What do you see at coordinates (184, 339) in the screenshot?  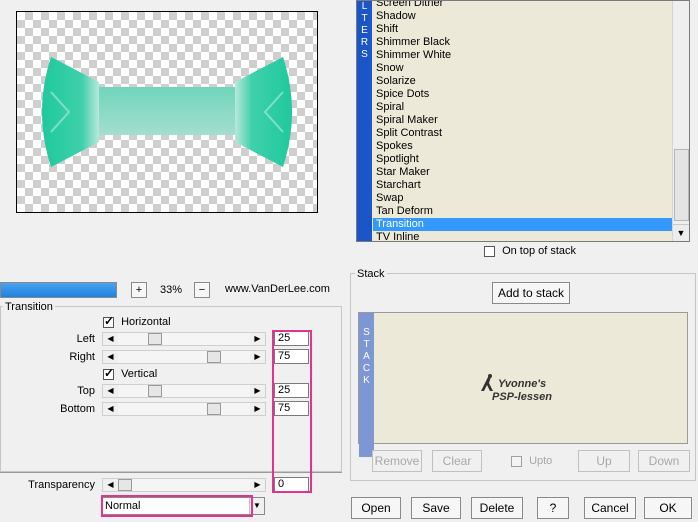 I see `left-slider: ◀ ▶` at bounding box center [184, 339].